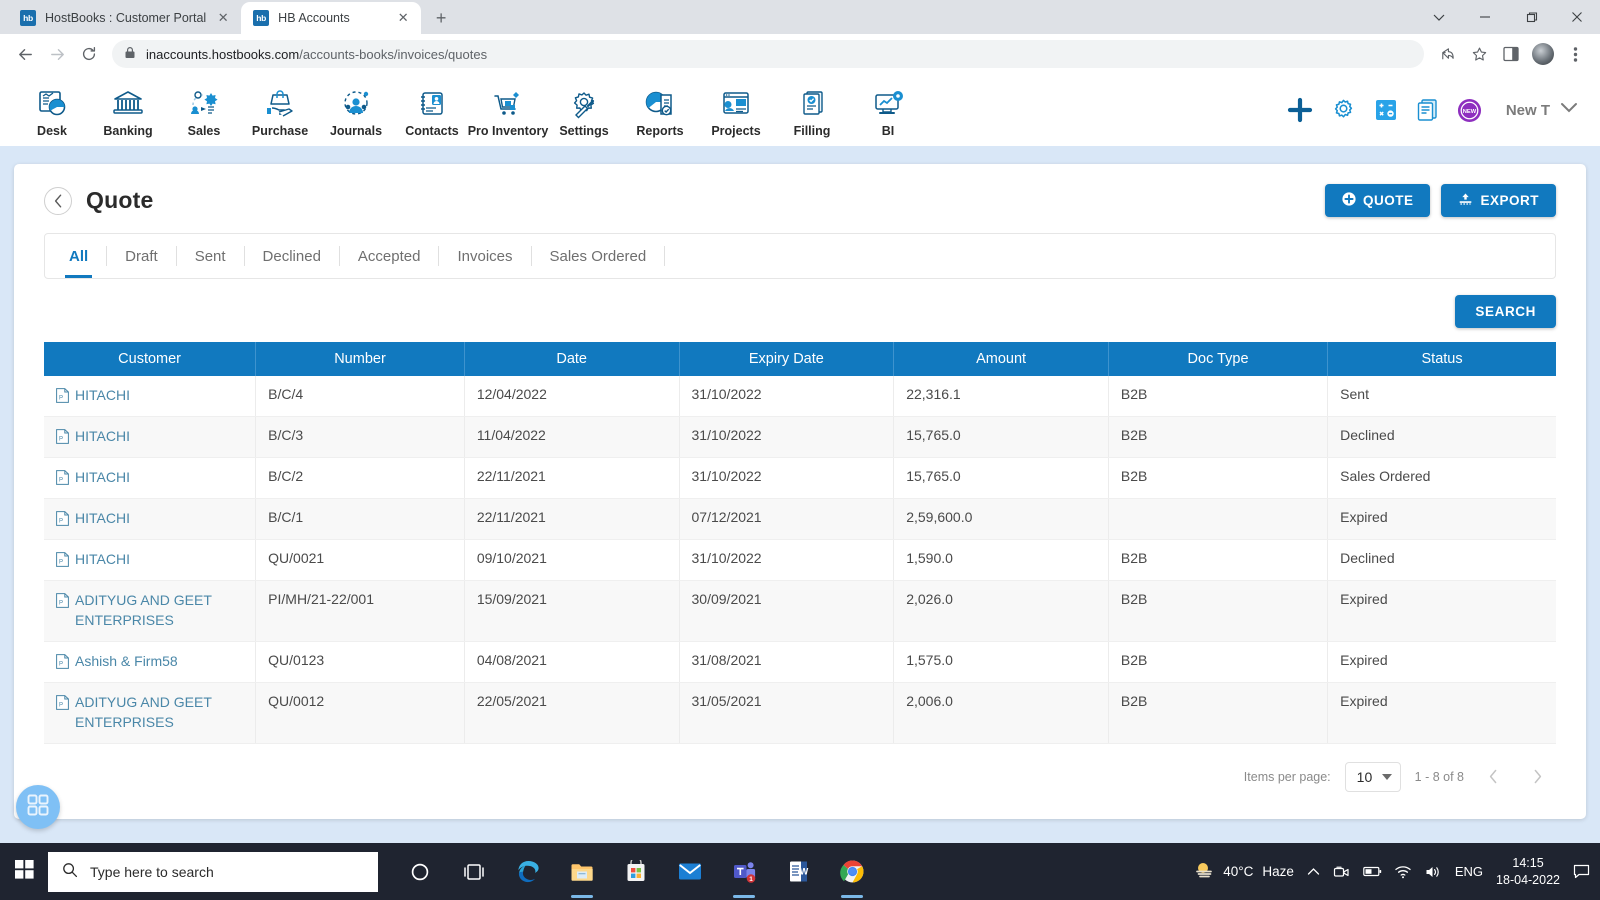  Describe the element at coordinates (1001, 359) in the screenshot. I see `col-amount: Amount` at that location.